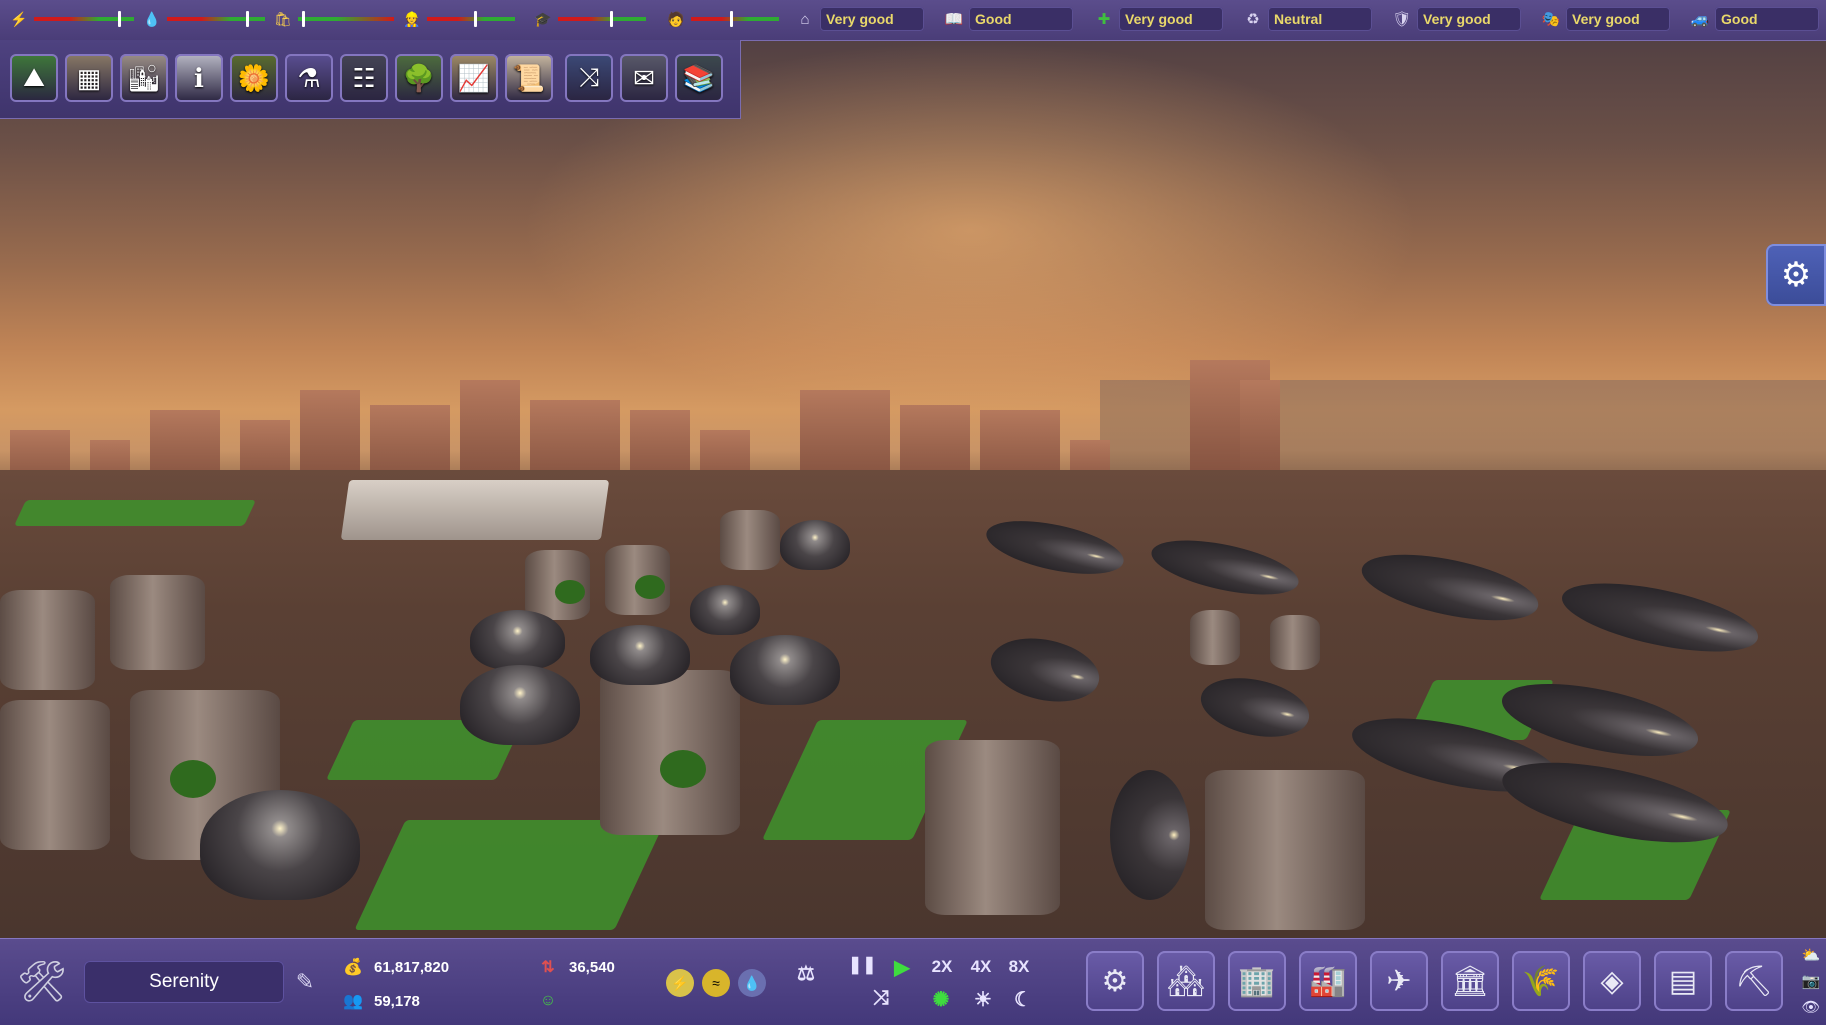 The height and width of the screenshot is (1025, 1826). Describe the element at coordinates (543, 18) in the screenshot. I see `student-icon: 🎓` at that location.